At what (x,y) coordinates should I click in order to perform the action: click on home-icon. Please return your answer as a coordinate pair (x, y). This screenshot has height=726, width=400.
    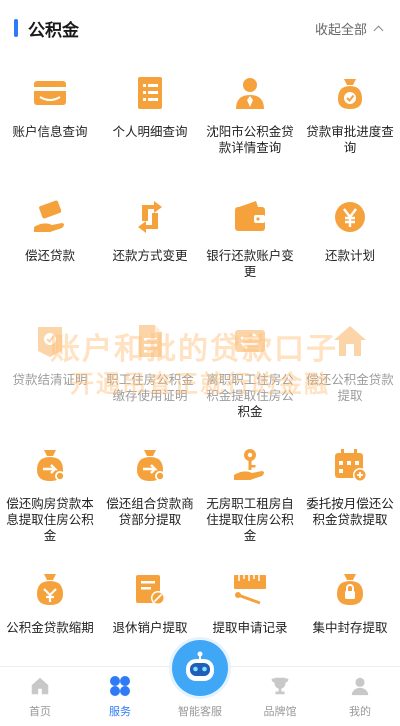
    Looking at the image, I should click on (40, 686).